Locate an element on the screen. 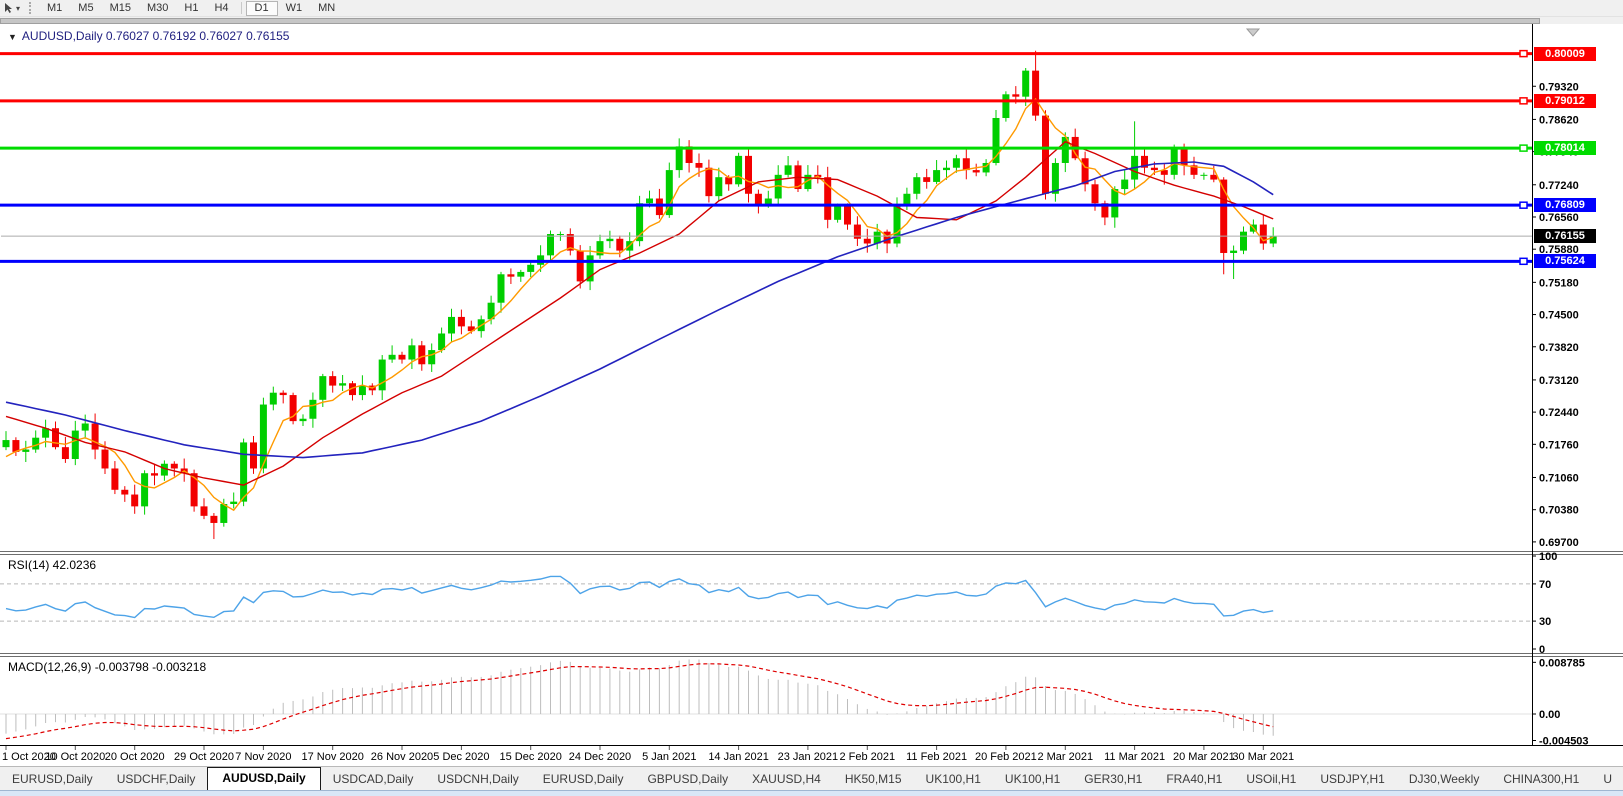 The image size is (1623, 796). level-price-badge: 0.80009 is located at coordinates (1565, 53).